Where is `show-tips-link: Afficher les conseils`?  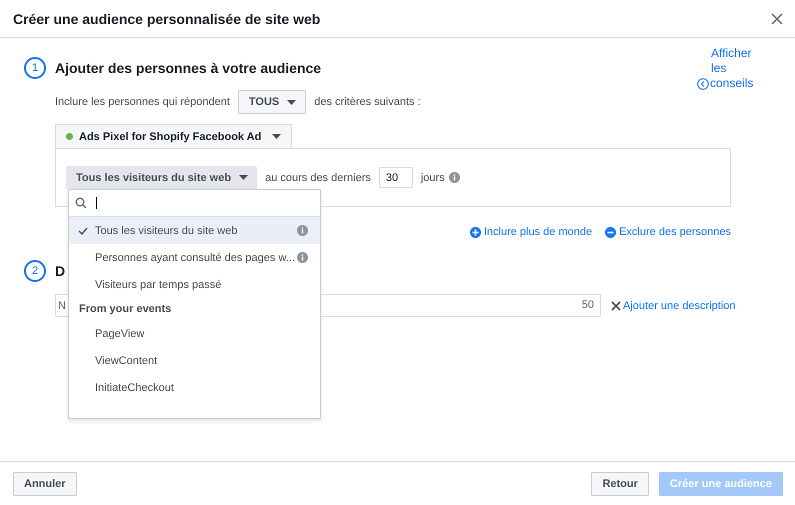
show-tips-link: Afficher les conseils is located at coordinates (737, 68).